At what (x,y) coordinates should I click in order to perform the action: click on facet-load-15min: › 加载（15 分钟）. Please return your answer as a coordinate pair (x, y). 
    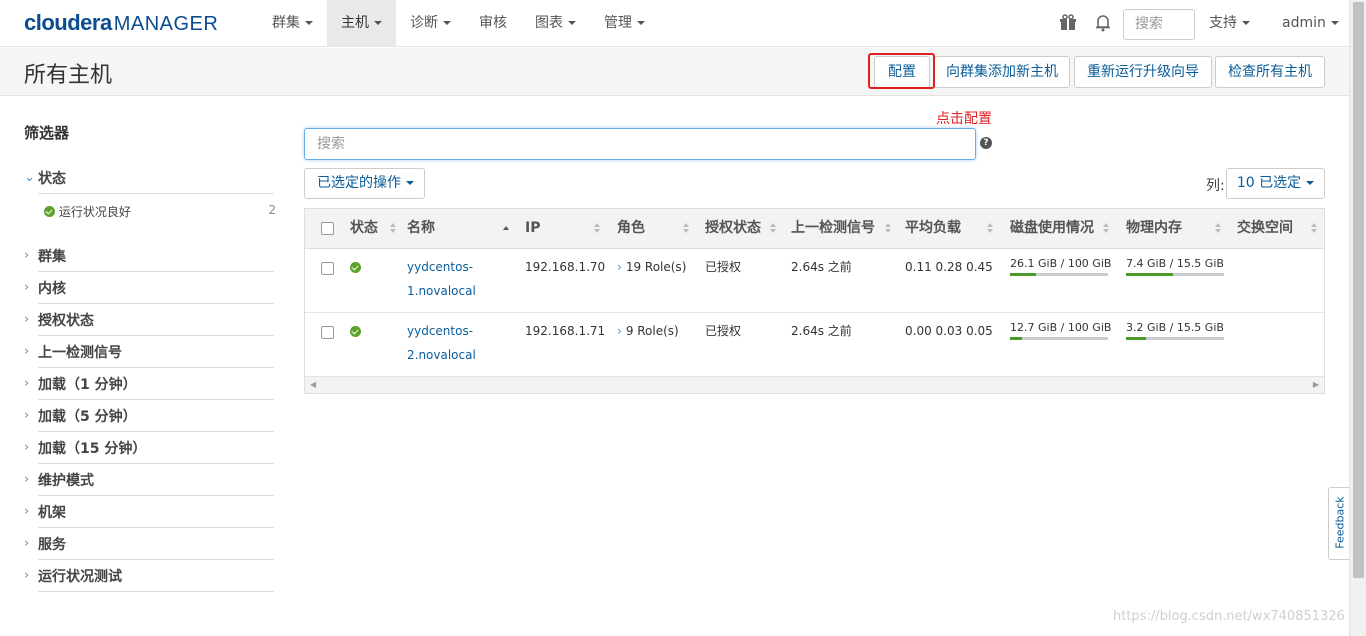
    Looking at the image, I should click on (149, 448).